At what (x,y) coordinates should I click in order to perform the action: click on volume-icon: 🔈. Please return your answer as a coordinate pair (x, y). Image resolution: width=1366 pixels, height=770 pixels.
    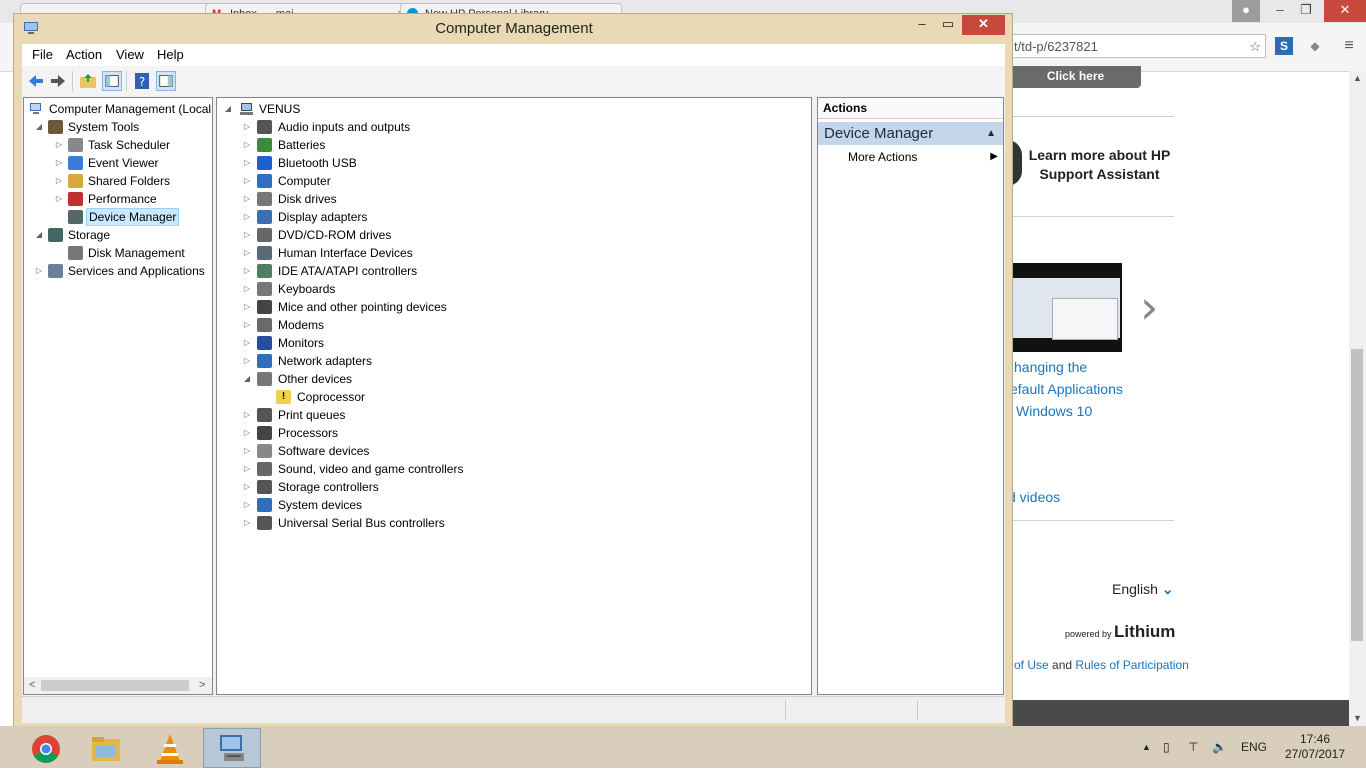
    Looking at the image, I should click on (1219, 747).